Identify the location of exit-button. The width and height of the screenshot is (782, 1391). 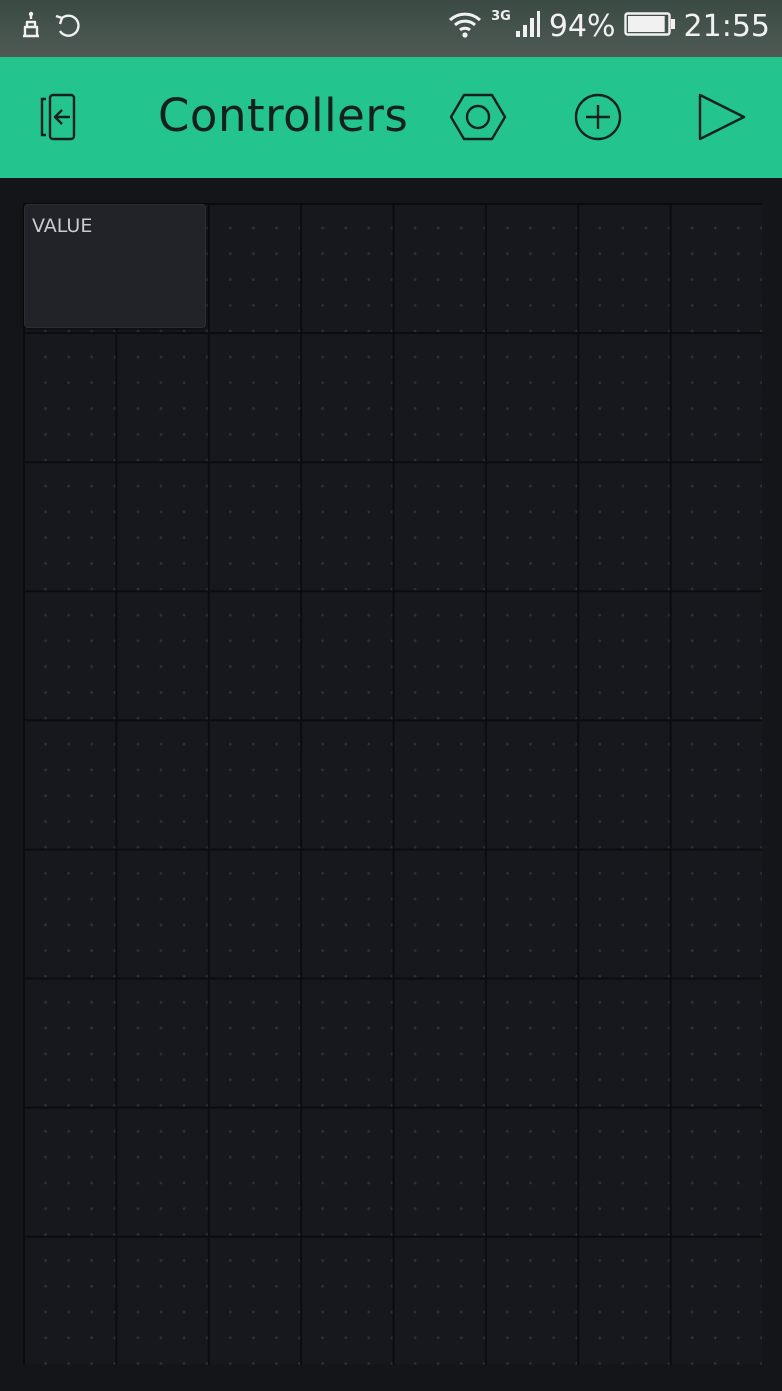
(62, 117).